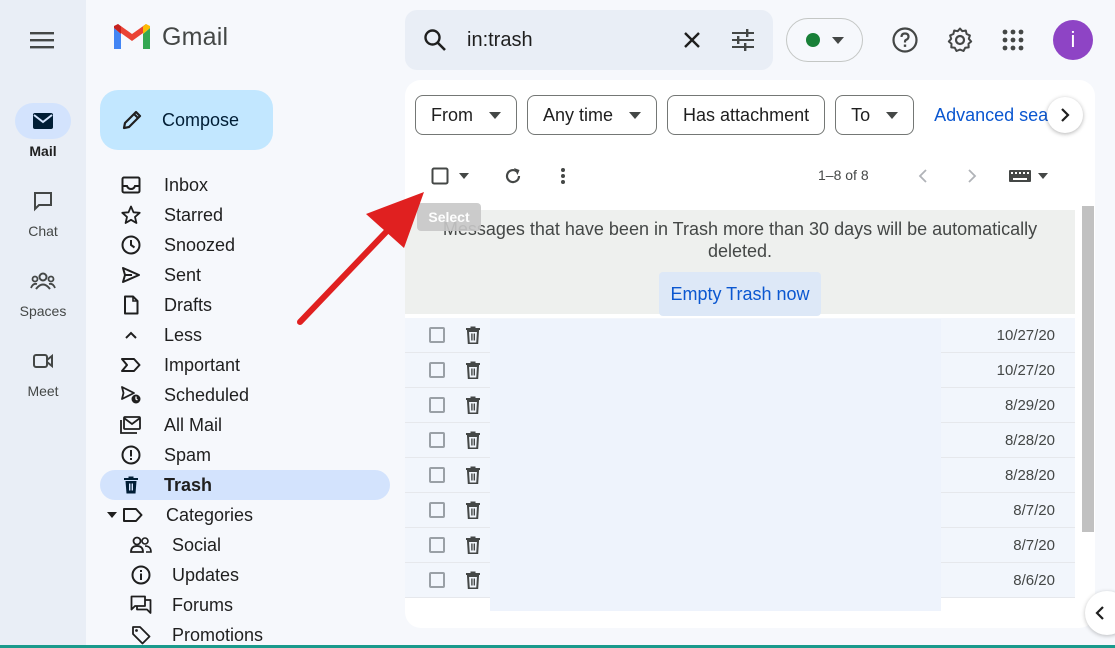  What do you see at coordinates (1073, 40) in the screenshot?
I see `account-avatar: i` at bounding box center [1073, 40].